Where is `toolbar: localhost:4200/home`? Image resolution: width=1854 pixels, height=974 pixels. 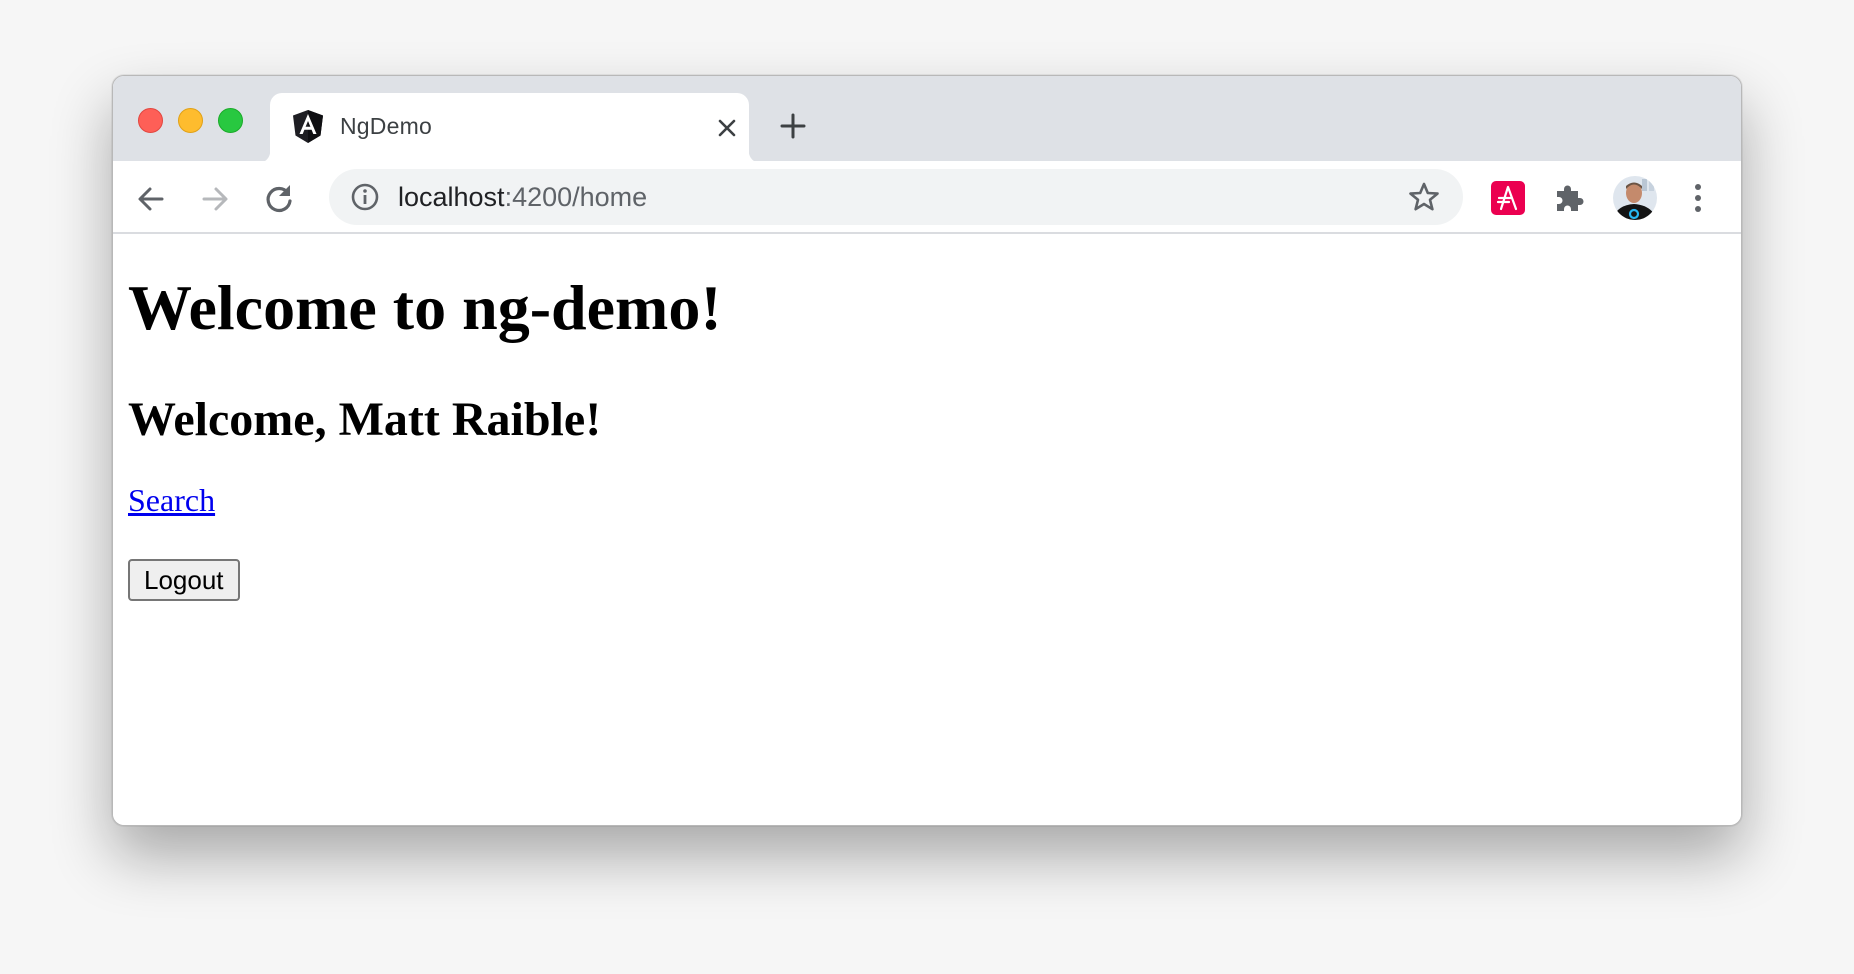
toolbar: localhost:4200/home is located at coordinates (927, 197).